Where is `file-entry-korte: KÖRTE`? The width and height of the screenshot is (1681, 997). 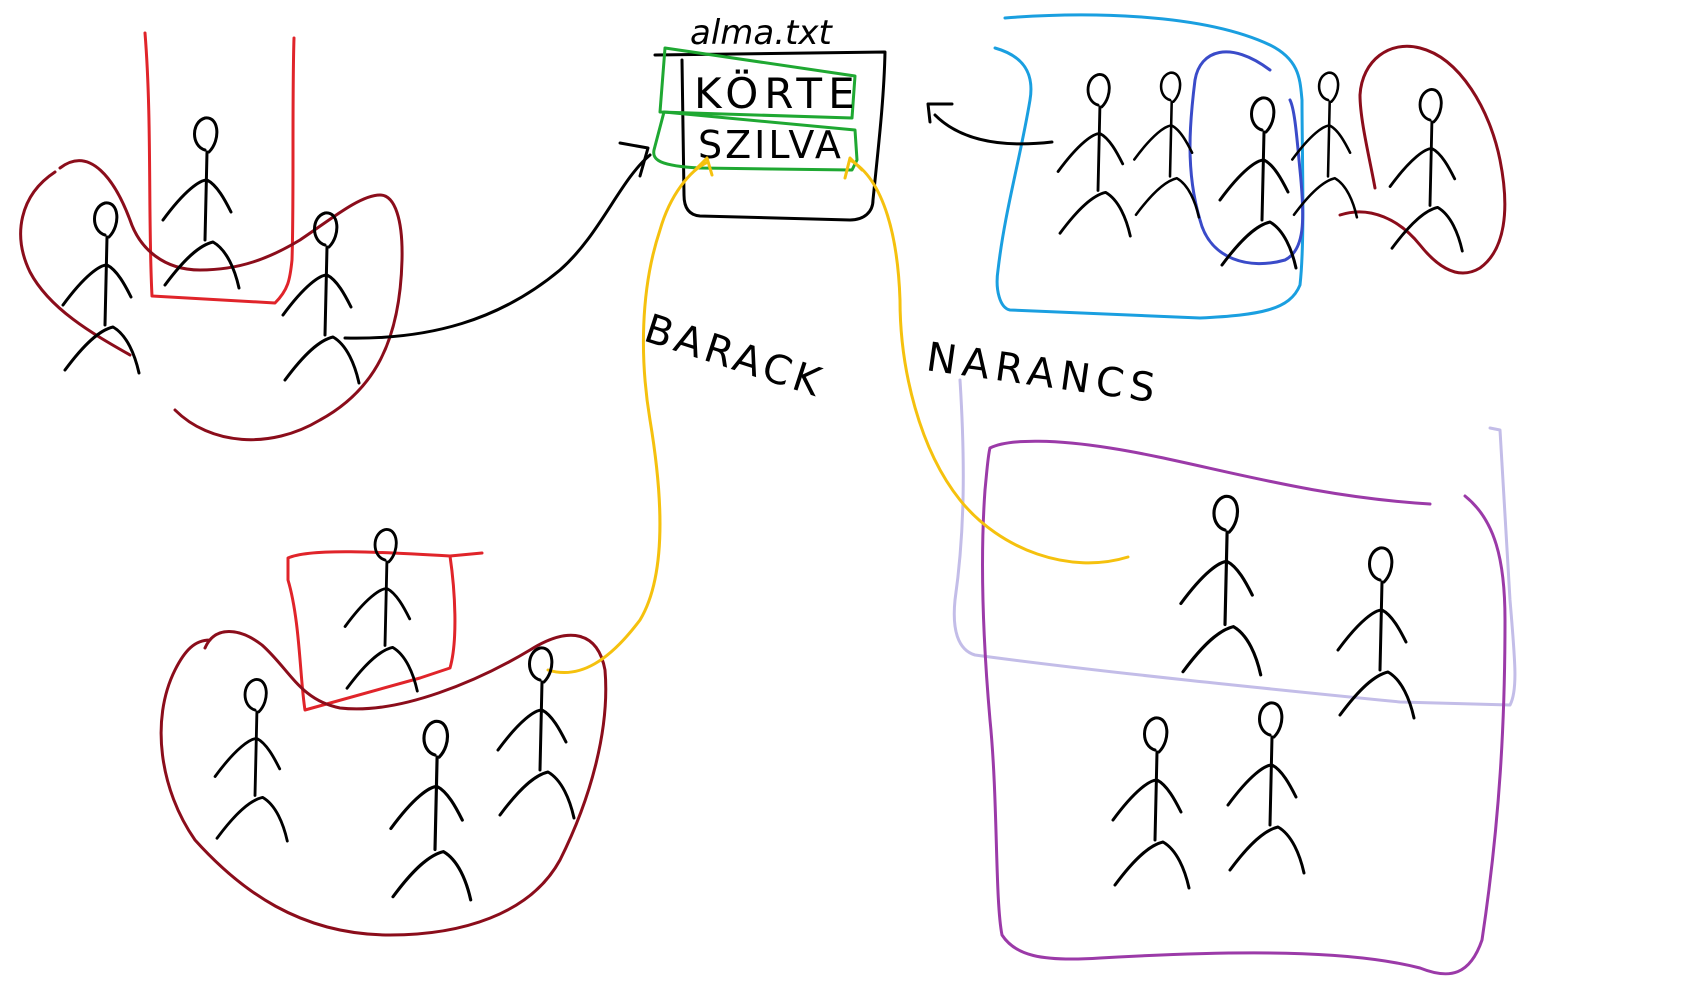 file-entry-korte: KÖRTE is located at coordinates (777, 93).